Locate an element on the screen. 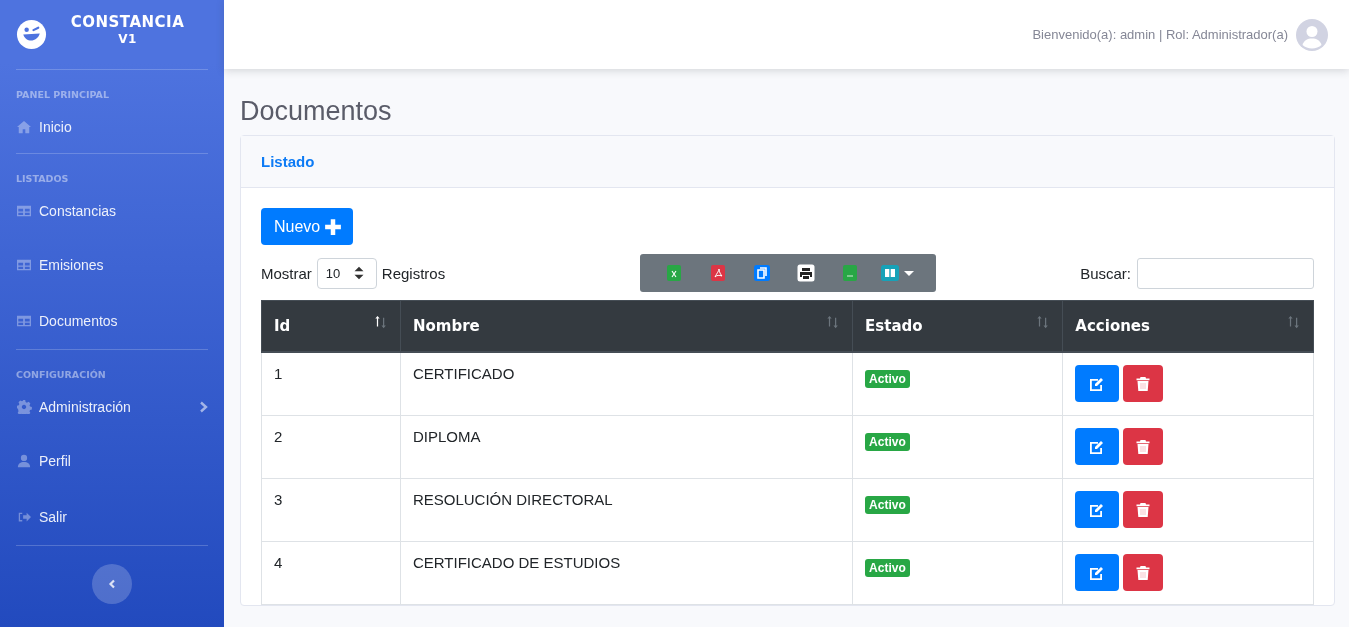 The height and width of the screenshot is (627, 1349). sidebar-toggle-button is located at coordinates (112, 584).